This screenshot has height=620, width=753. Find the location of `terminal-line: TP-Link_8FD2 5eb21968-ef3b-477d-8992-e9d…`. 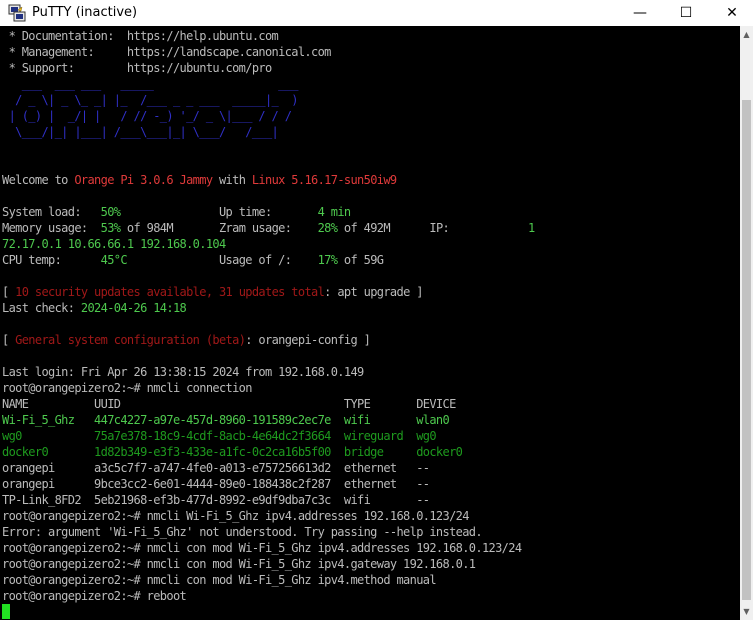

terminal-line: TP-Link_8FD2 5eb21968-ef3b-477d-8992-e9d… is located at coordinates (216, 500).